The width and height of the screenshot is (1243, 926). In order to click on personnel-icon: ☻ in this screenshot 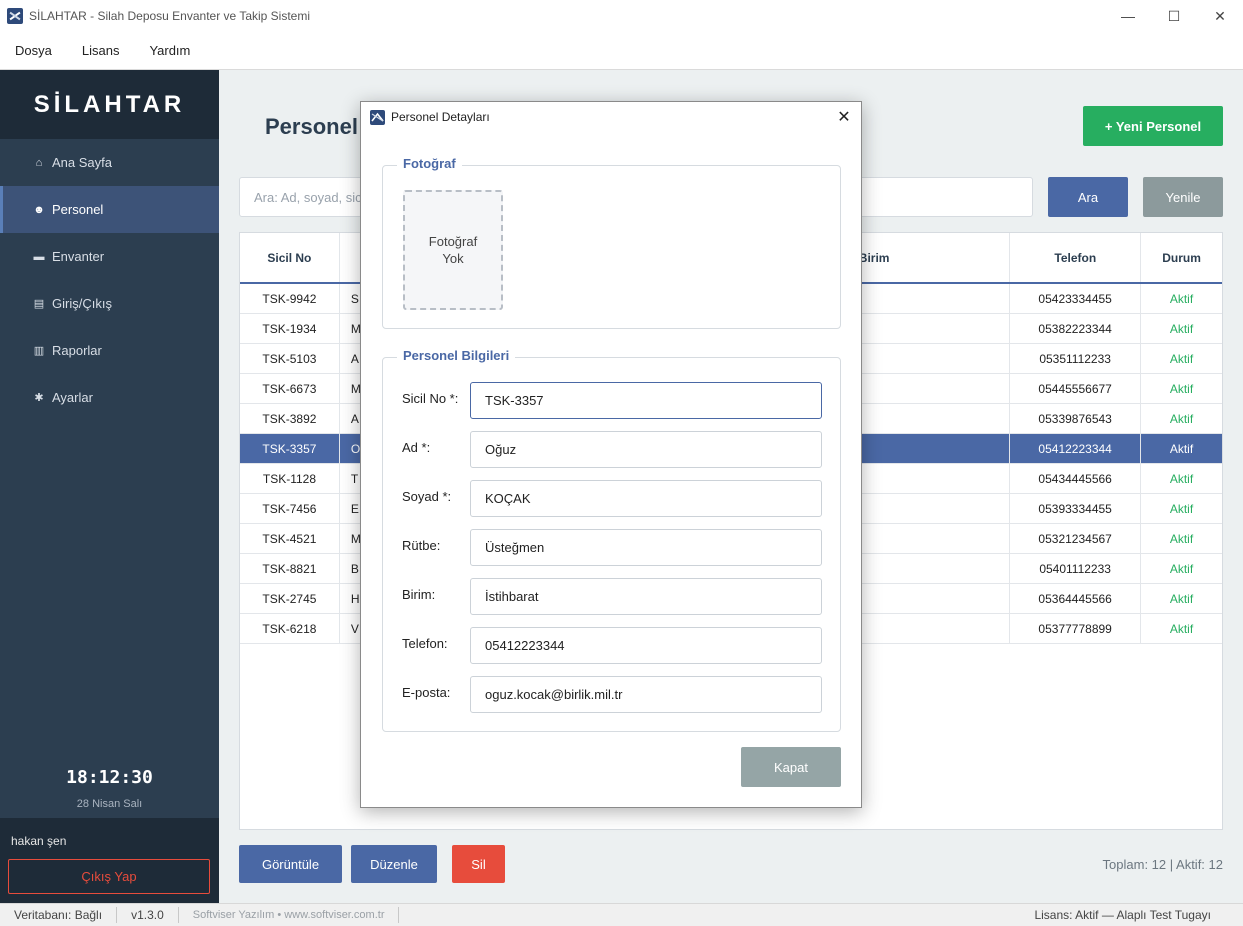, I will do `click(39, 209)`.